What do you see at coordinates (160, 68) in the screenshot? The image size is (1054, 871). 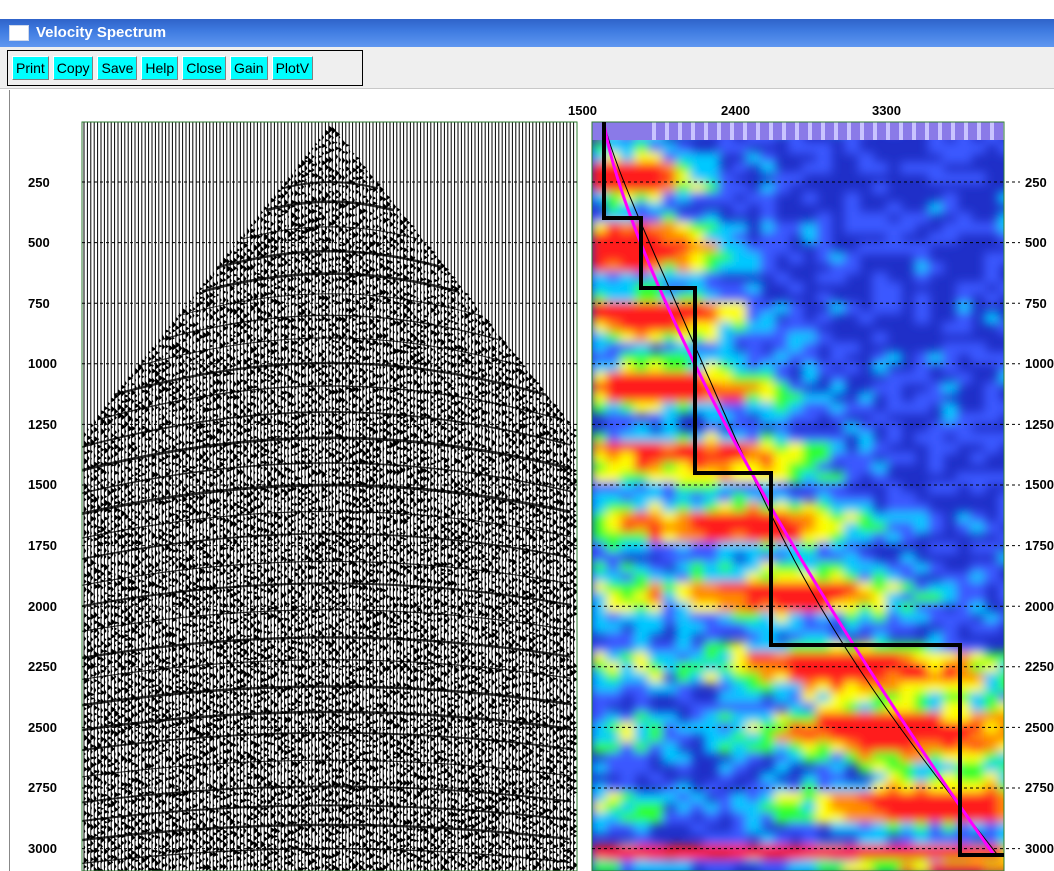 I see `help-button: Help` at bounding box center [160, 68].